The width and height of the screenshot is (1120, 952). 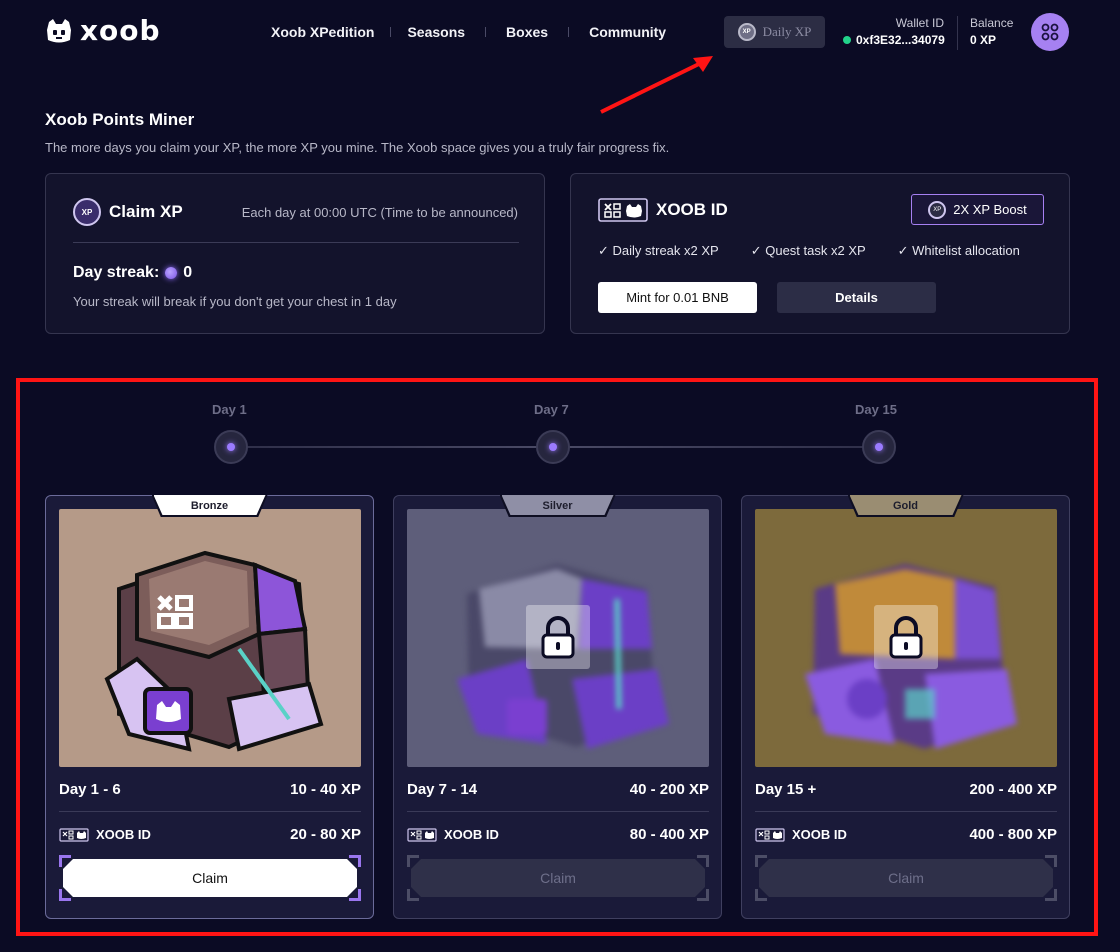 I want to click on tier-tab-gold: Gold, so click(x=905, y=506).